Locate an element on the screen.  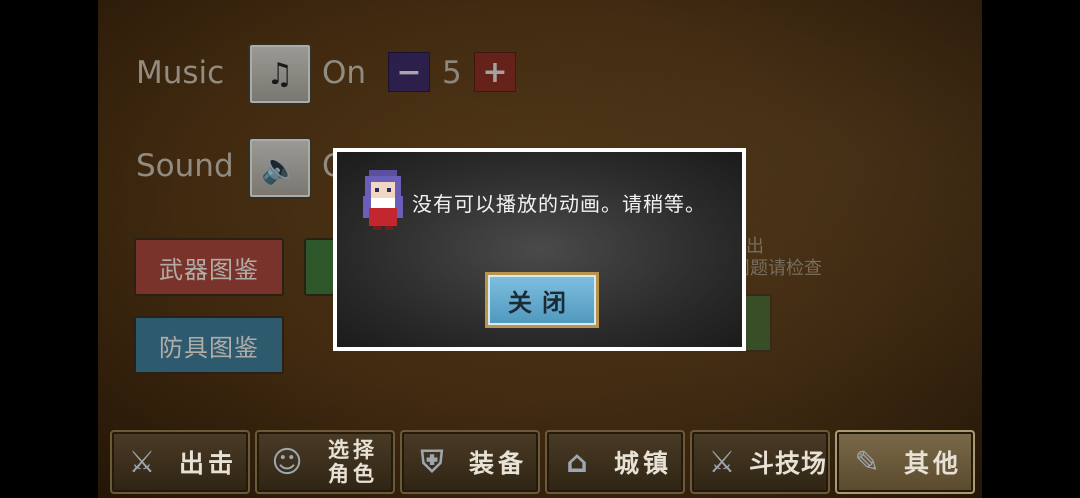
sortie-icon: ⚔ is located at coordinates (142, 462).